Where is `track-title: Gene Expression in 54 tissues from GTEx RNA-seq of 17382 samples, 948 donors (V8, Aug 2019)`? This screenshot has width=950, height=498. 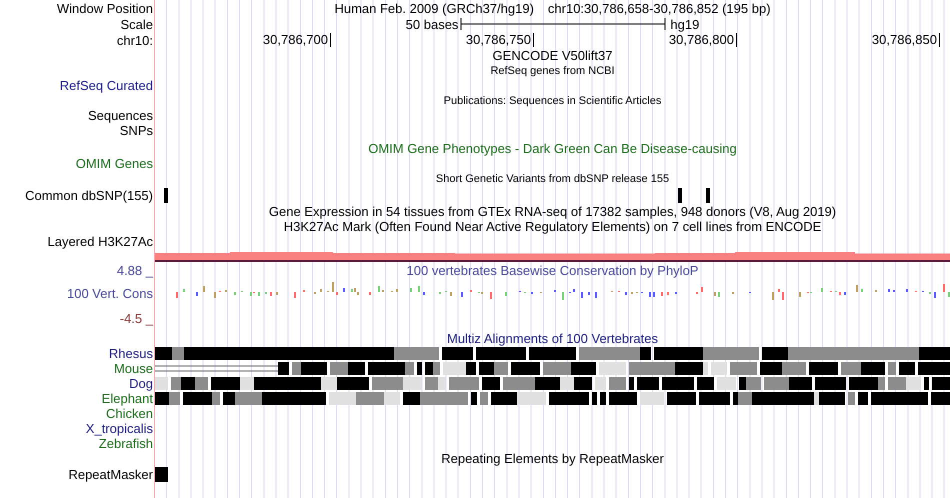
track-title: Gene Expression in 54 tissues from GTEx RNA-seq of 17382 samples, 948 donors (V8, Aug 2019) is located at coordinates (552, 211).